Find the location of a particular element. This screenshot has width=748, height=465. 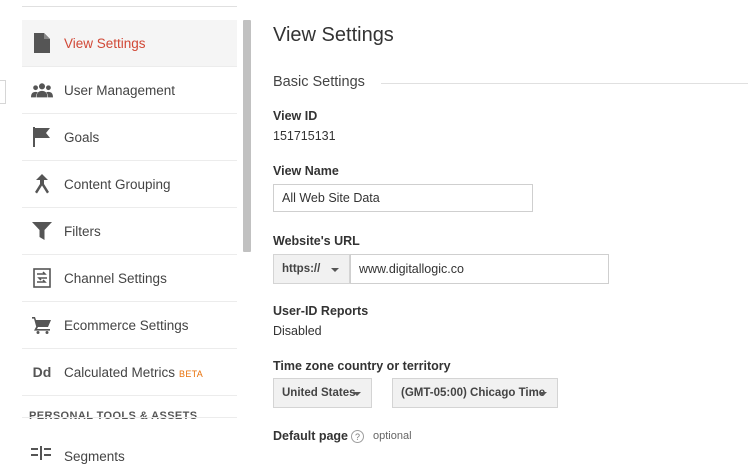

sidebar-item-label-text: Calculated Metrics is located at coordinates (120, 372).